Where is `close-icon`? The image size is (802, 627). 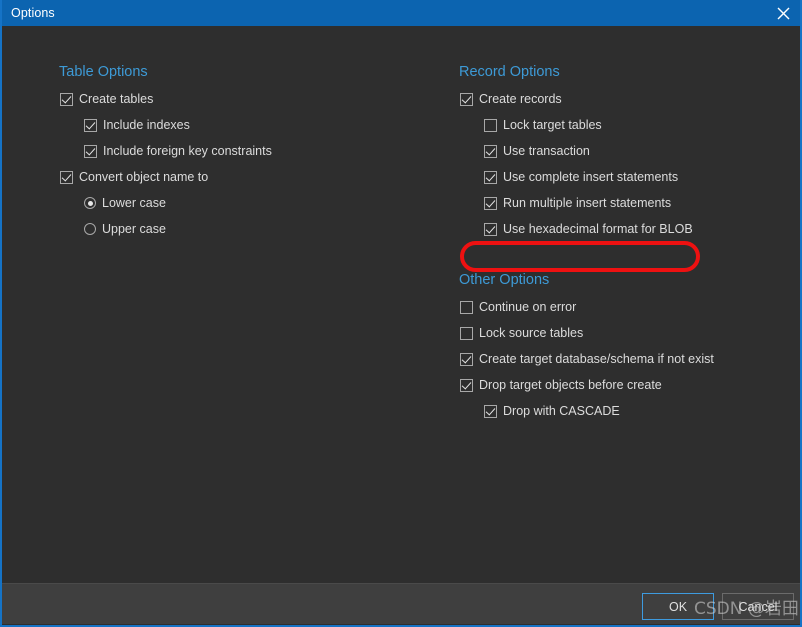
close-icon is located at coordinates (781, 13).